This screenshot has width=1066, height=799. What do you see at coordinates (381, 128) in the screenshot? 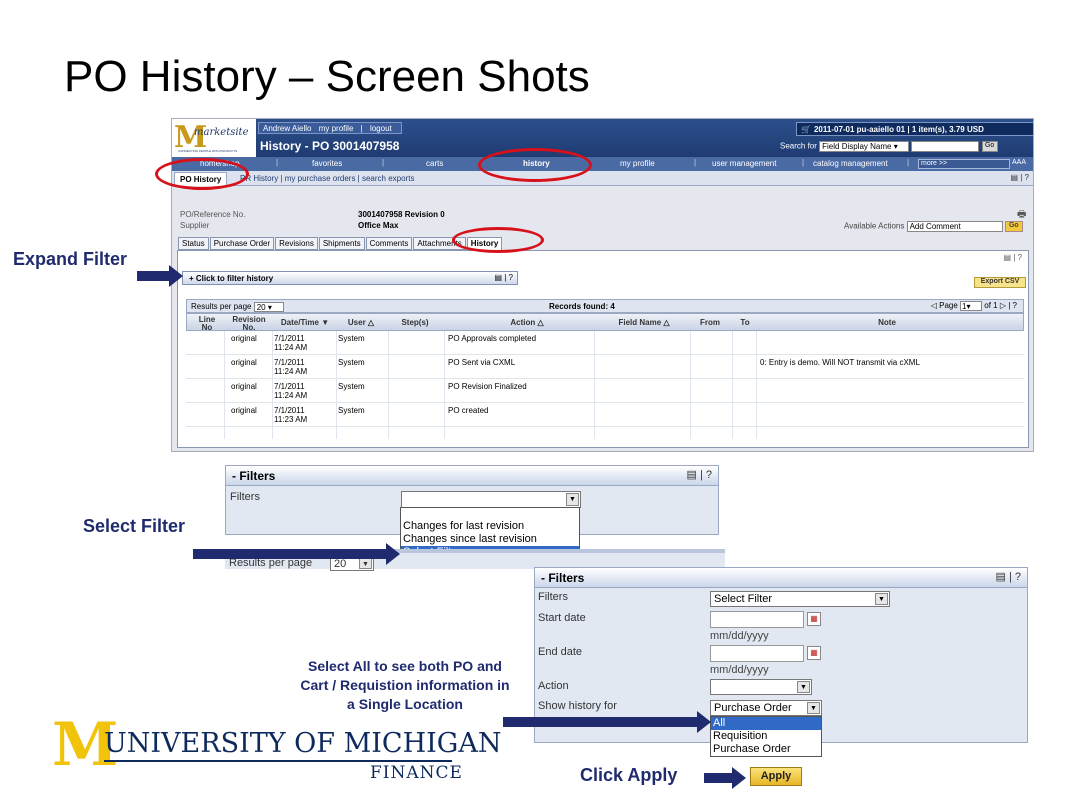
I see `logout-link: logout` at bounding box center [381, 128].